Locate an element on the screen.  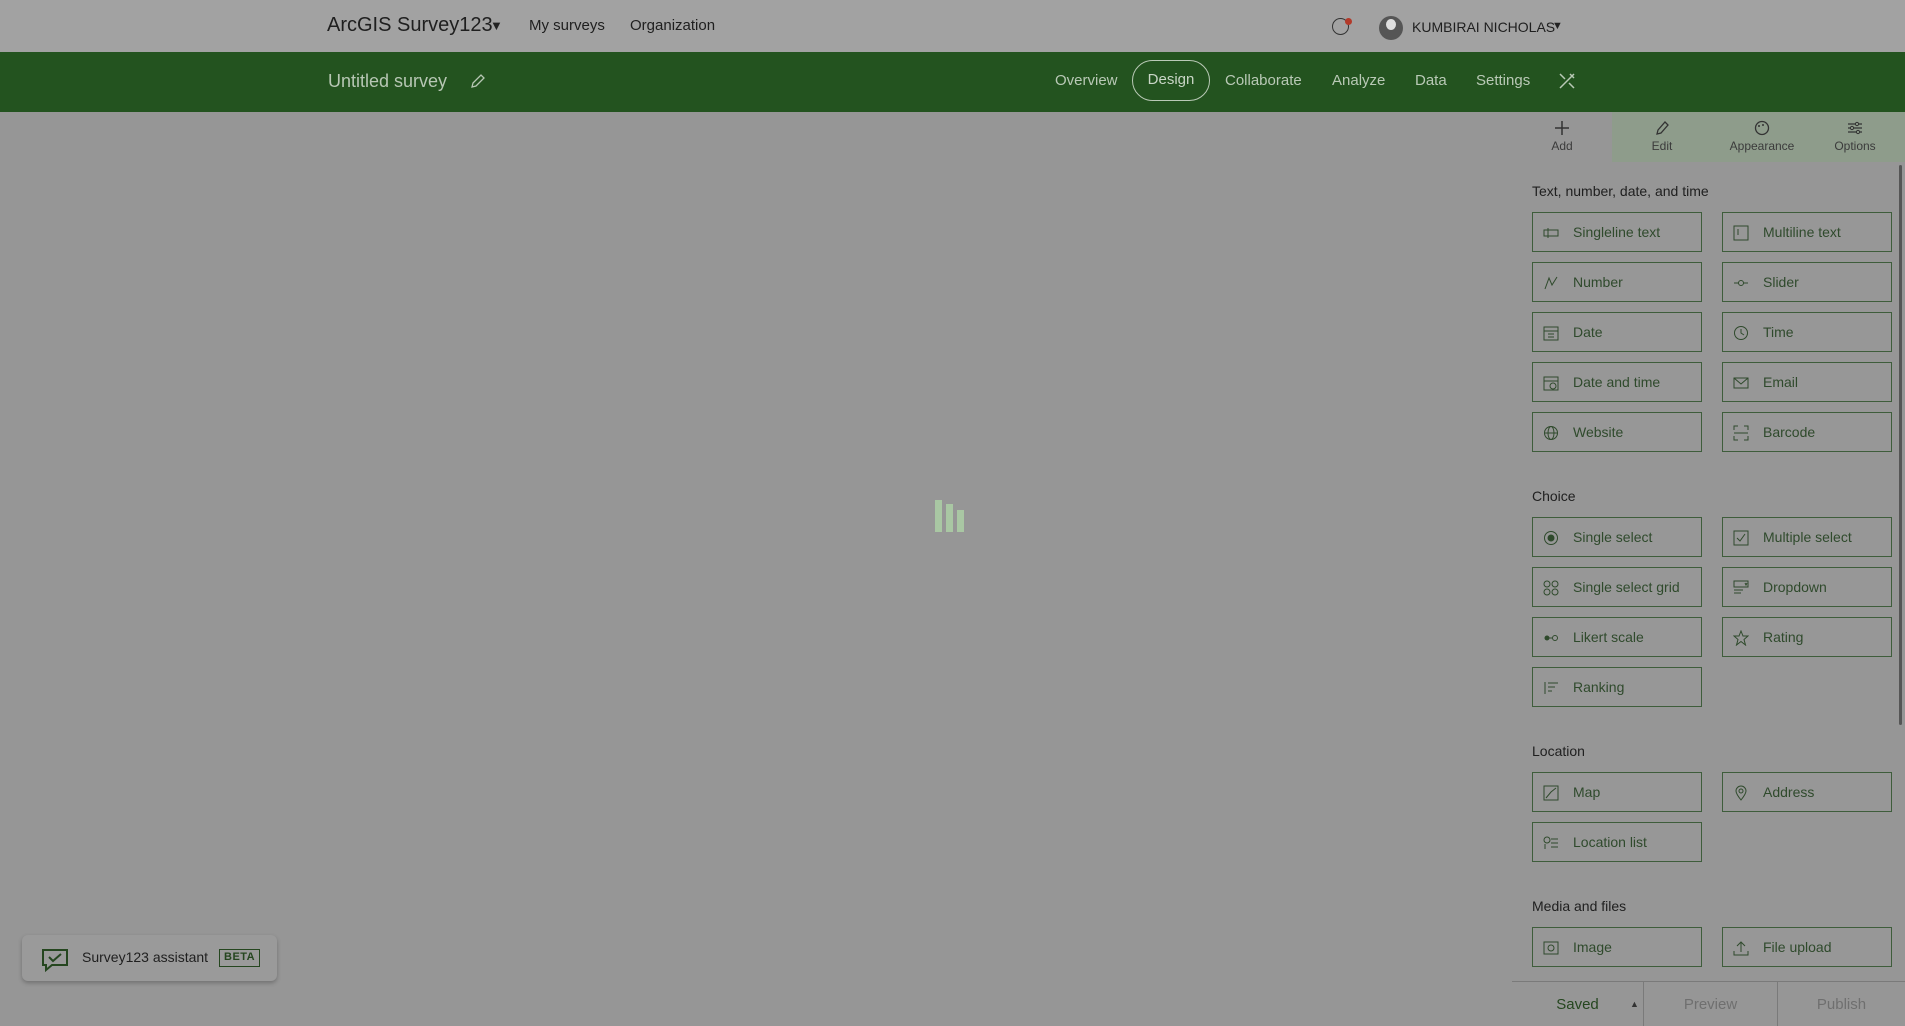
tab-overview: Overview is located at coordinates (1086, 80).